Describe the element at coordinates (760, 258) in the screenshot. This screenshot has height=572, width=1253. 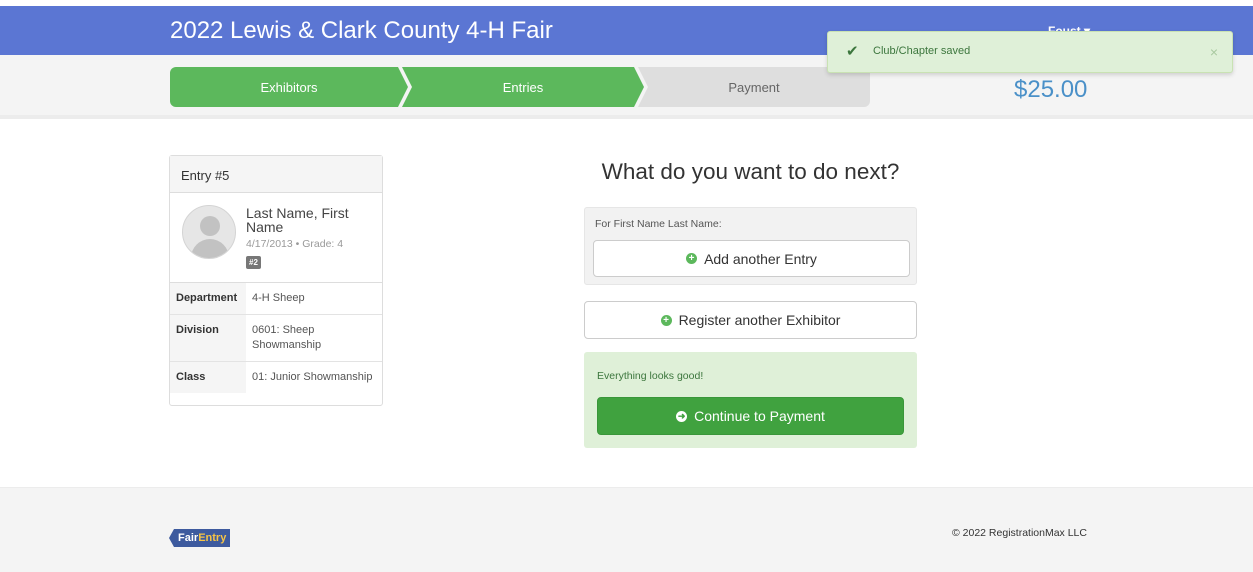
I see `add-entry-label: Add another Entry` at that location.